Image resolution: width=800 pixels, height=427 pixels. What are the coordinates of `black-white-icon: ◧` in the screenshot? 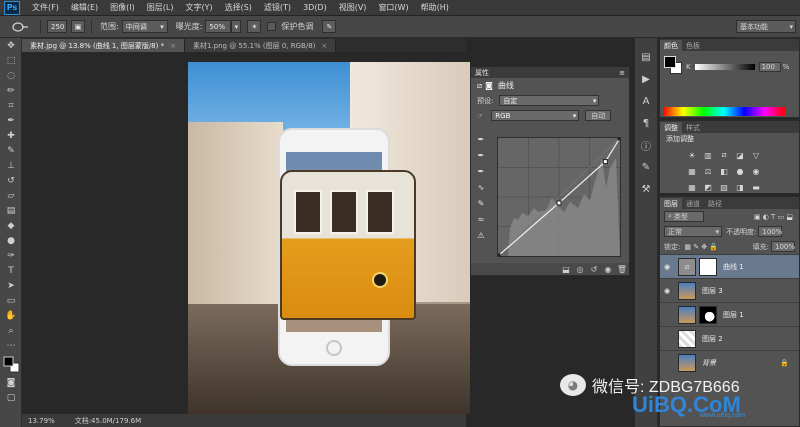 It's located at (724, 171).